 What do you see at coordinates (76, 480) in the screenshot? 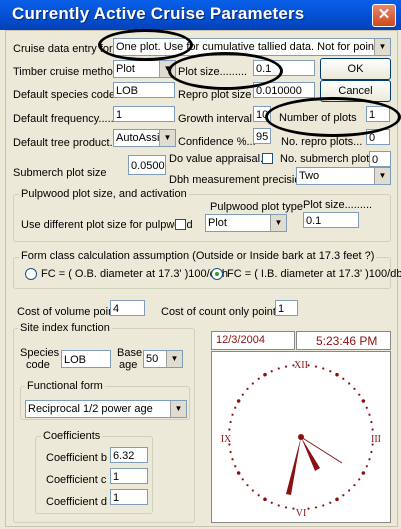
I see `coefficient-c-label: Coefficient c` at bounding box center [76, 480].